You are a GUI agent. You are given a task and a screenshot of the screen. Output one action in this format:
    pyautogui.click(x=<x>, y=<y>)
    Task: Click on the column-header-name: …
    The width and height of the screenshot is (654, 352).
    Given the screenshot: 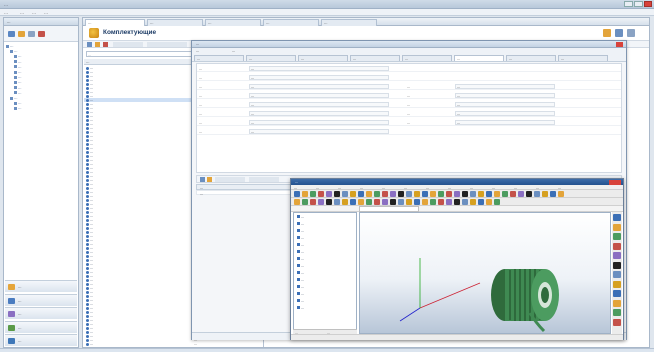 What is the action you would take?
    pyautogui.click(x=88, y=62)
    